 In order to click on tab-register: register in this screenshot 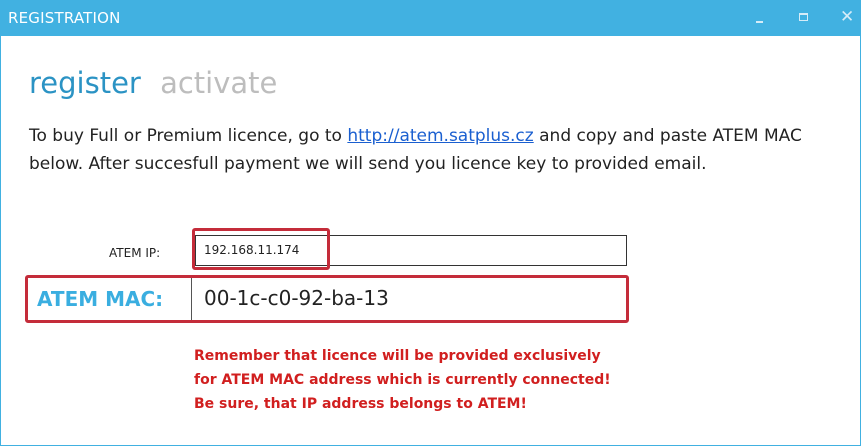, I will do `click(85, 83)`.